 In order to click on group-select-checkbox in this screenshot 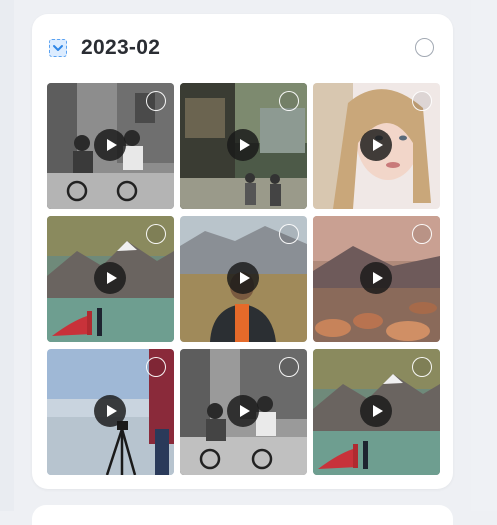, I will do `click(58, 48)`.